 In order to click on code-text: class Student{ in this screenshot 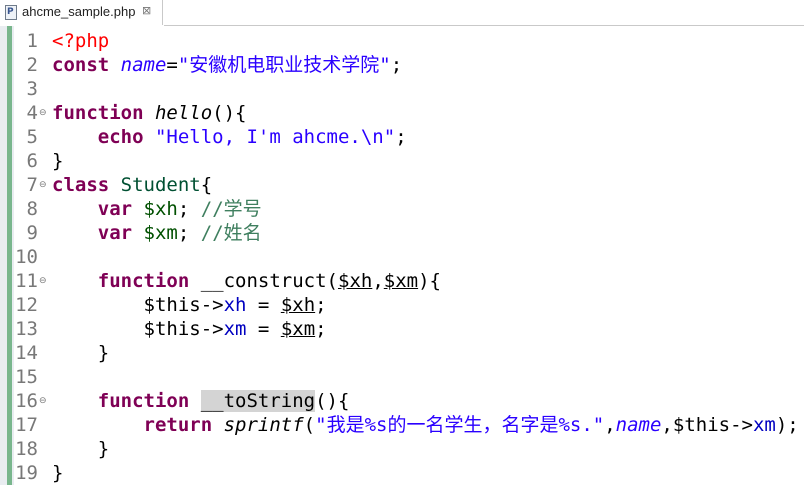, I will do `click(132, 185)`.